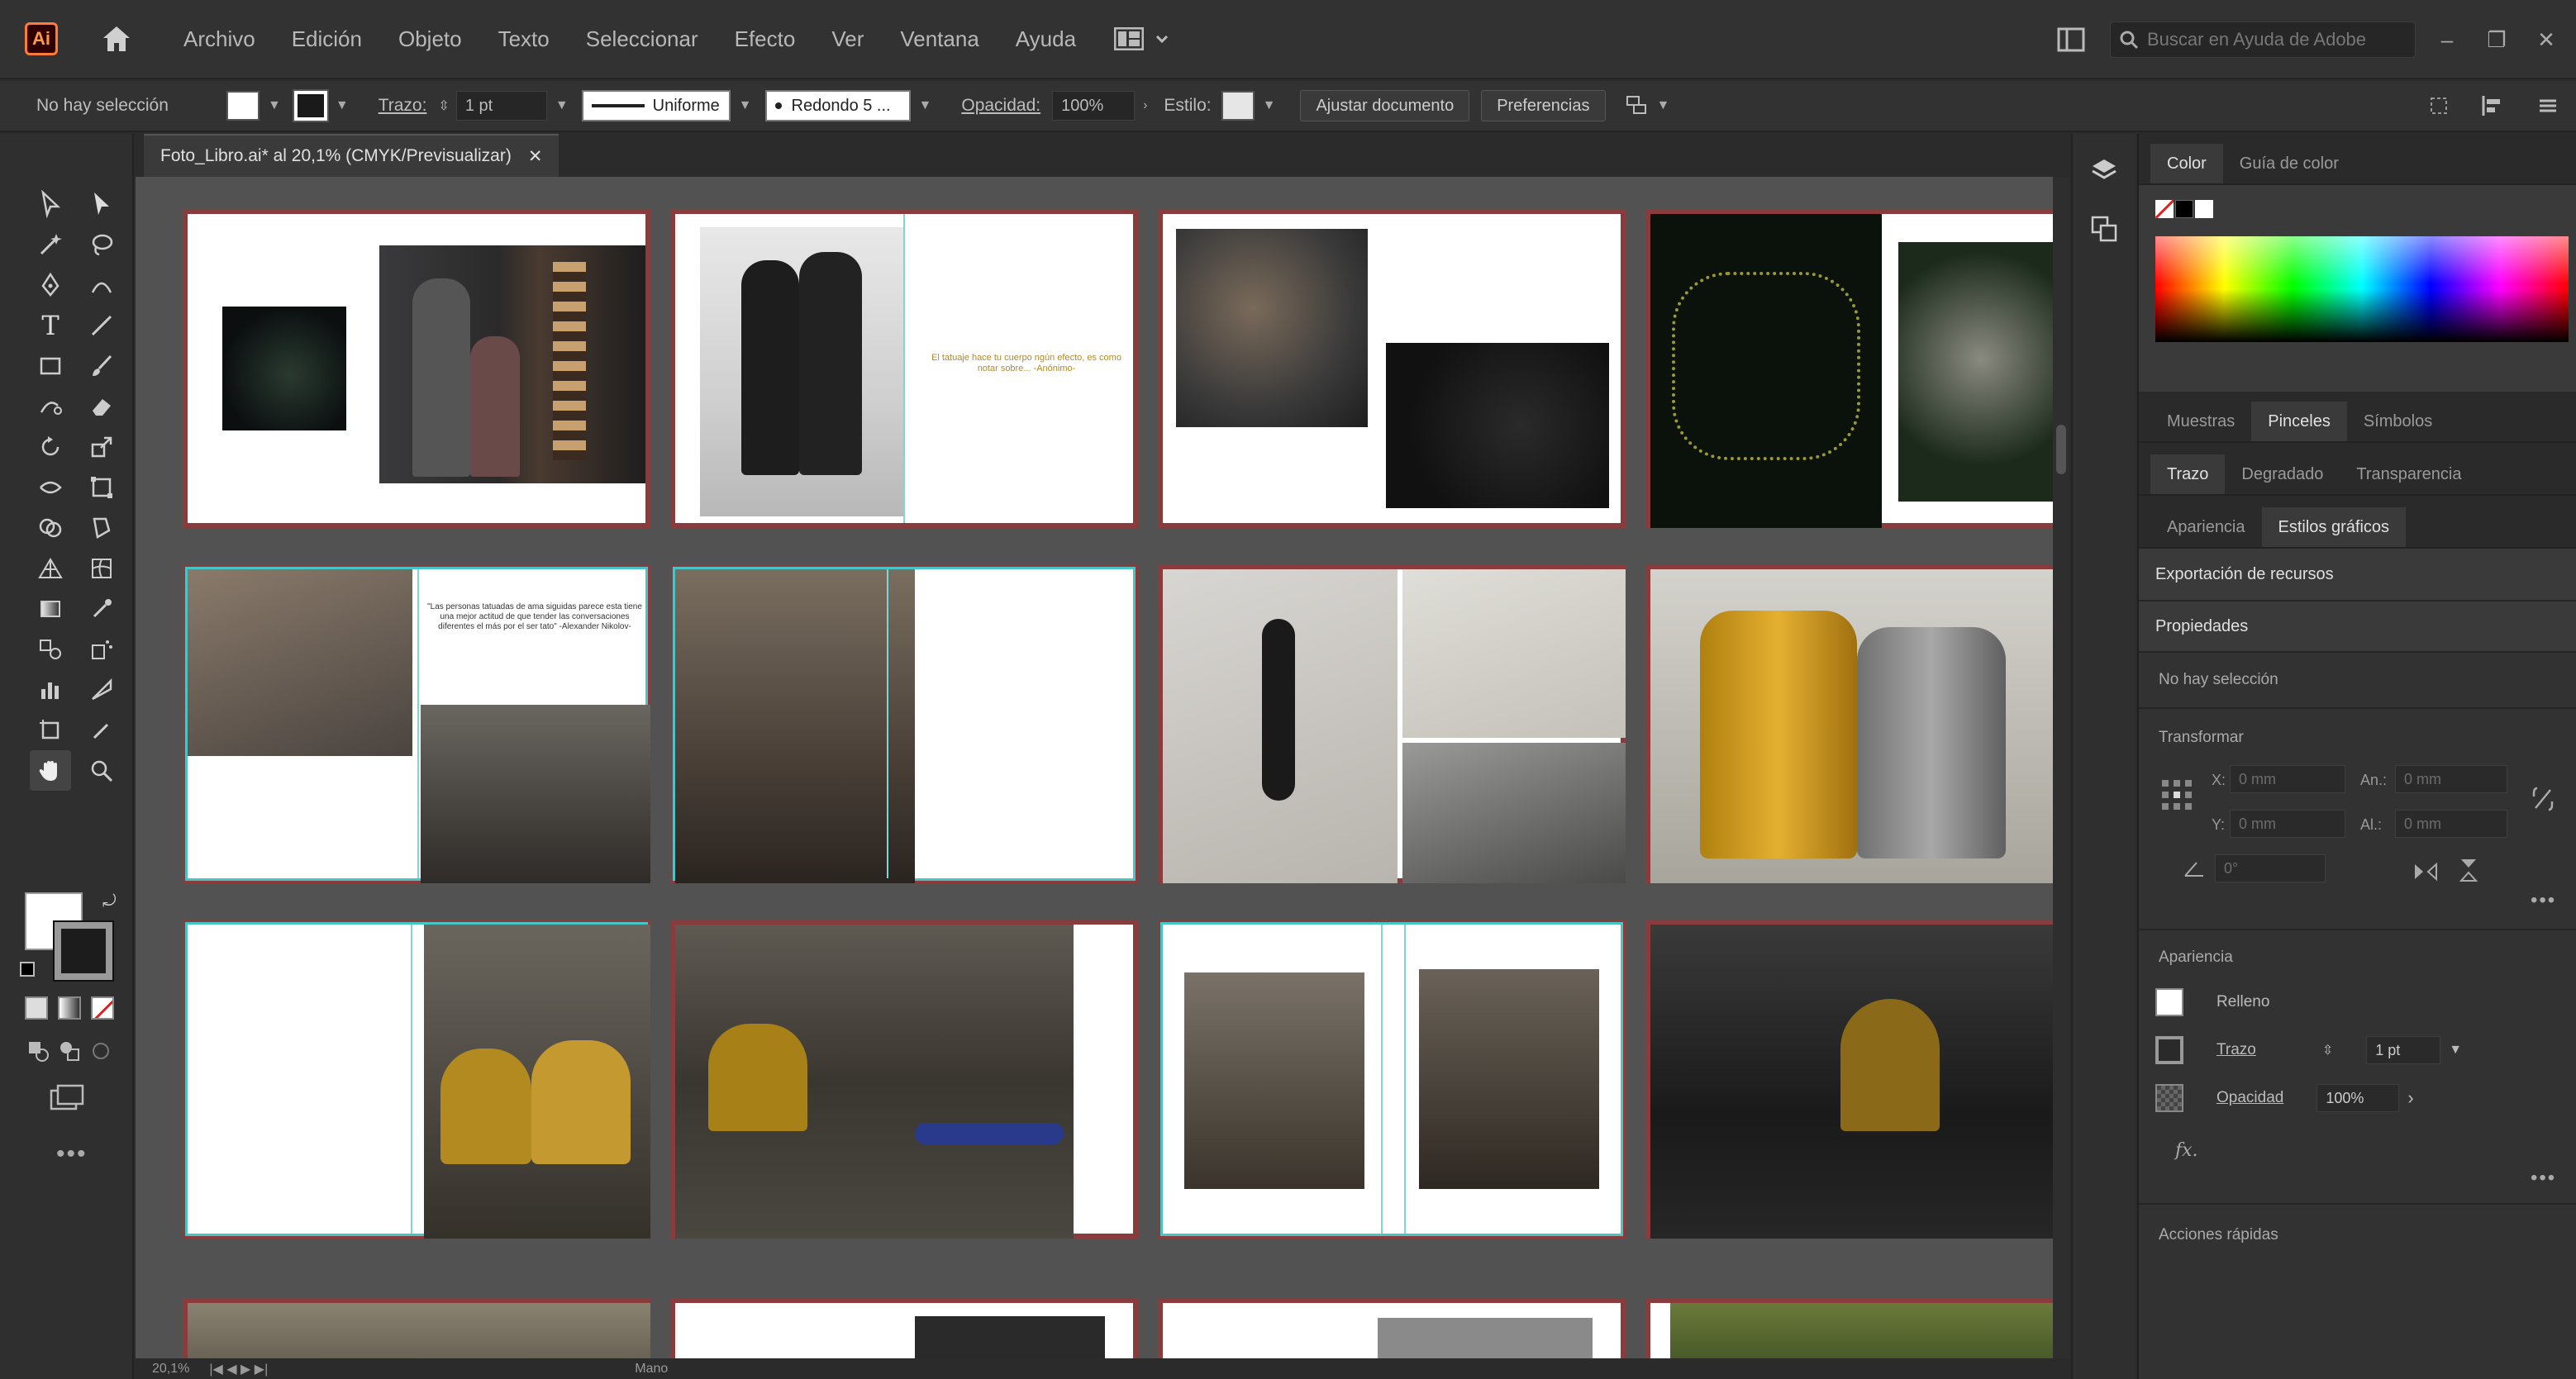 This screenshot has width=2576, height=1379. What do you see at coordinates (2398, 421) in the screenshot?
I see `tab-symbols: Símbolos` at bounding box center [2398, 421].